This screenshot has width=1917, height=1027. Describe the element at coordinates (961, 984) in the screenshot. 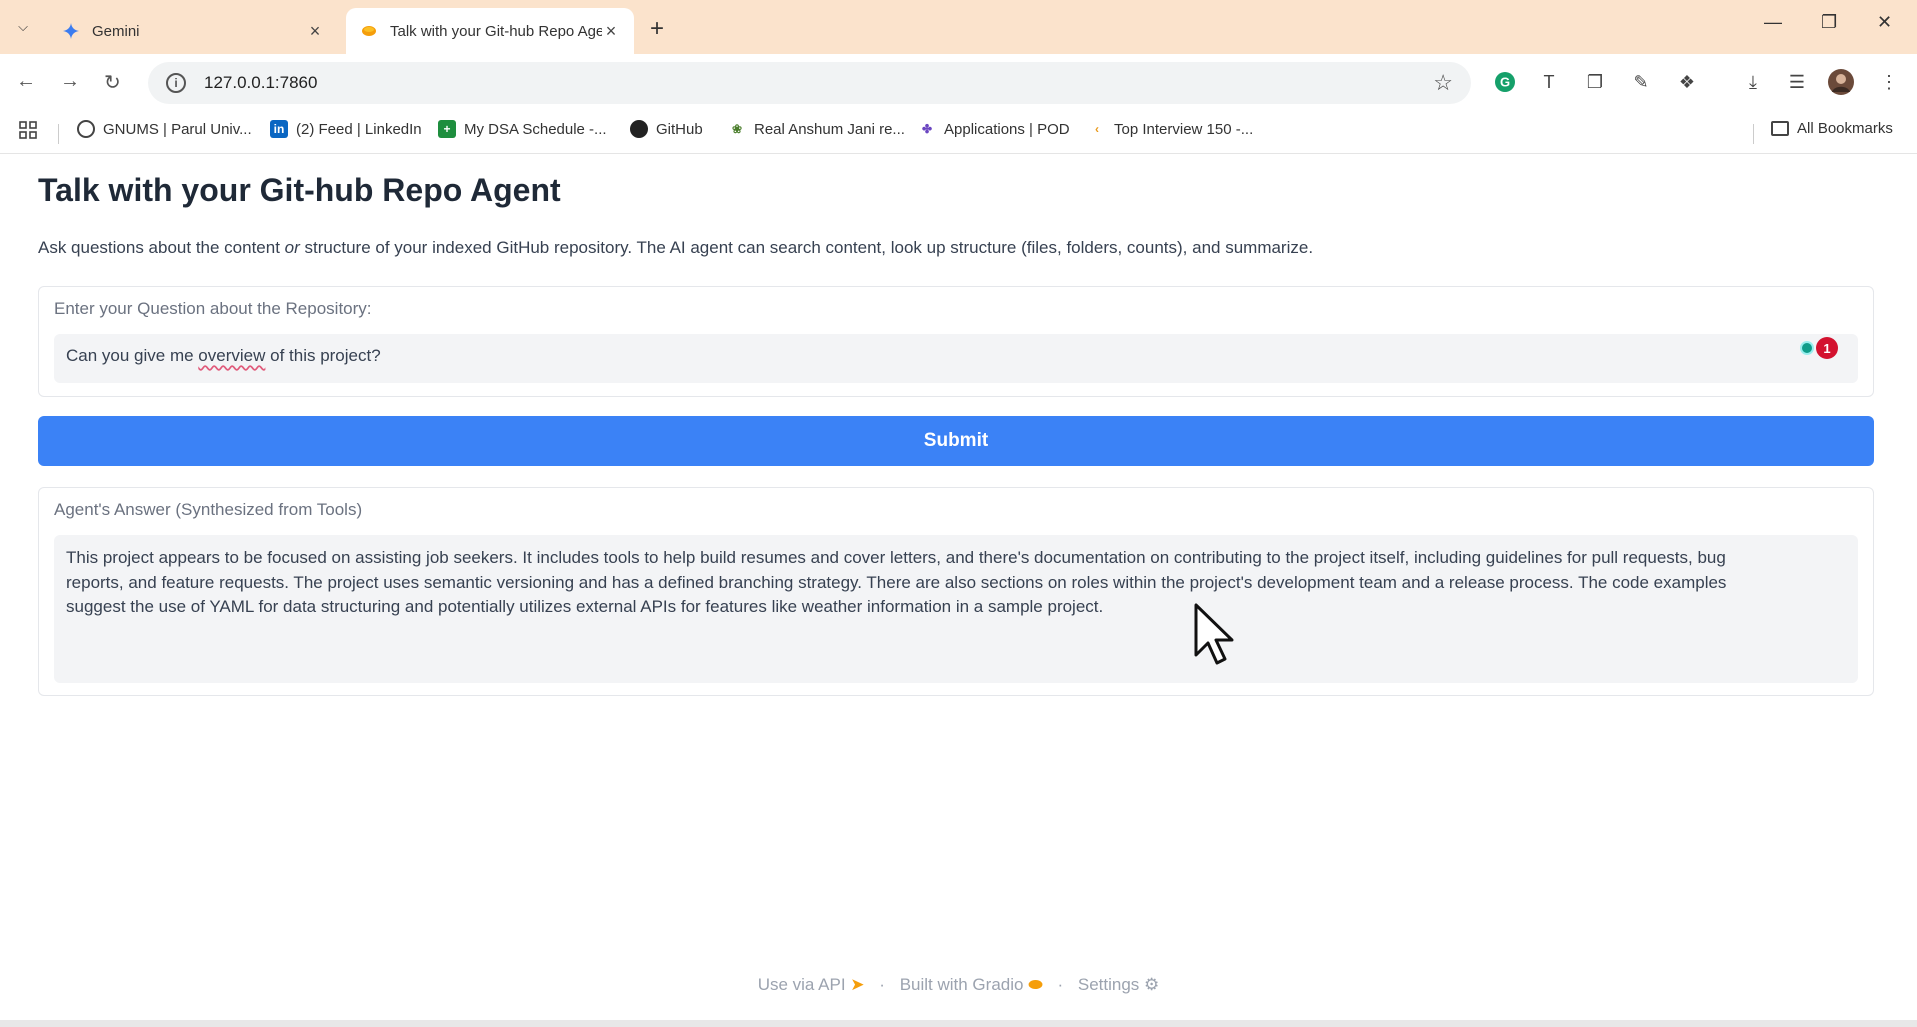

I see `footer-link-text: Built with Gradio` at that location.